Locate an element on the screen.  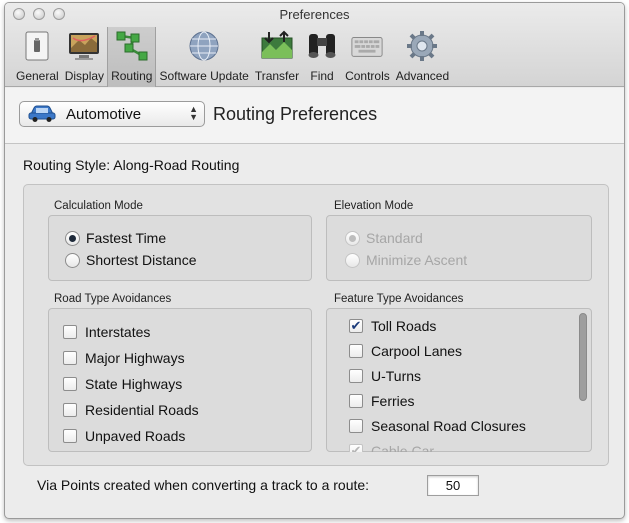
checkbox-label: Major Highways is located at coordinates (135, 358).